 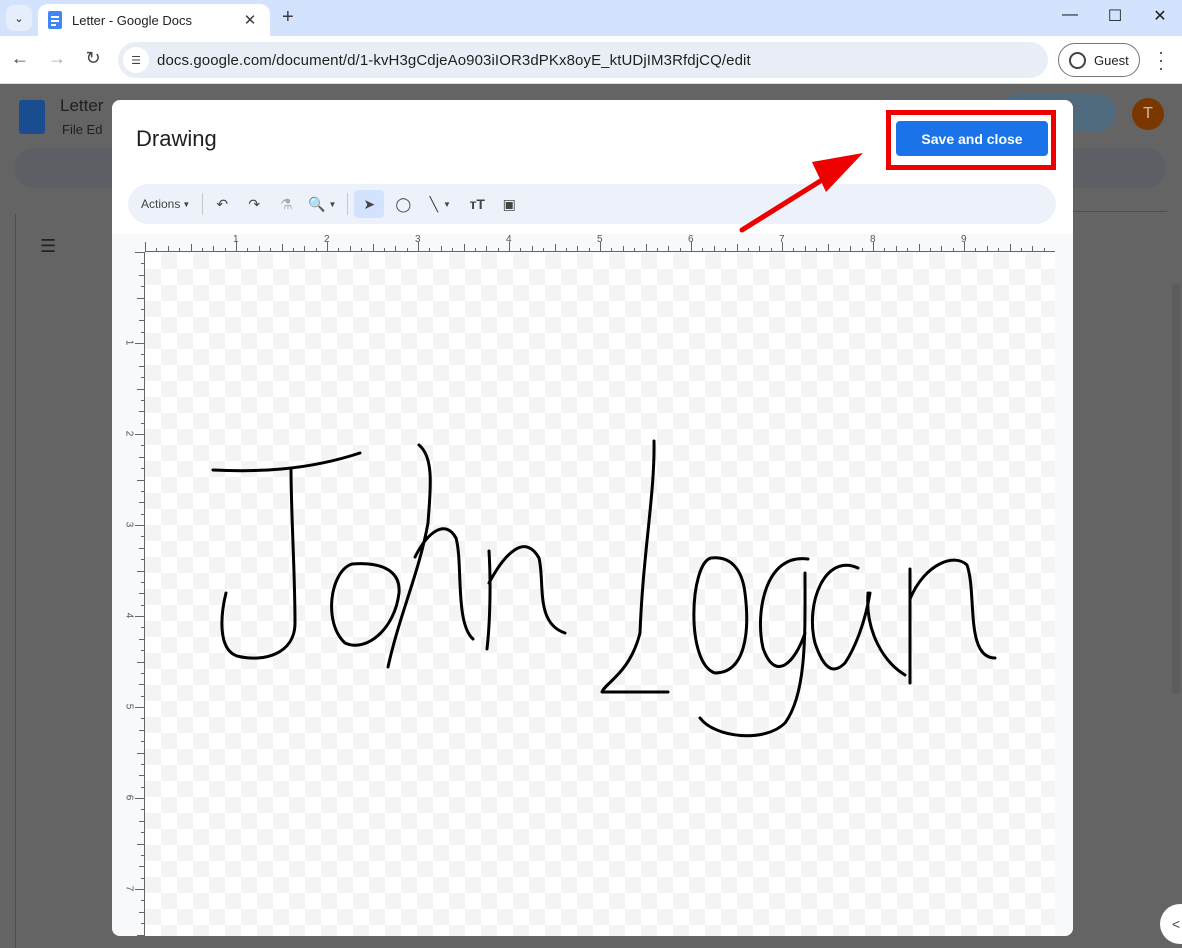 I want to click on undo-icon: ↶, so click(x=222, y=204).